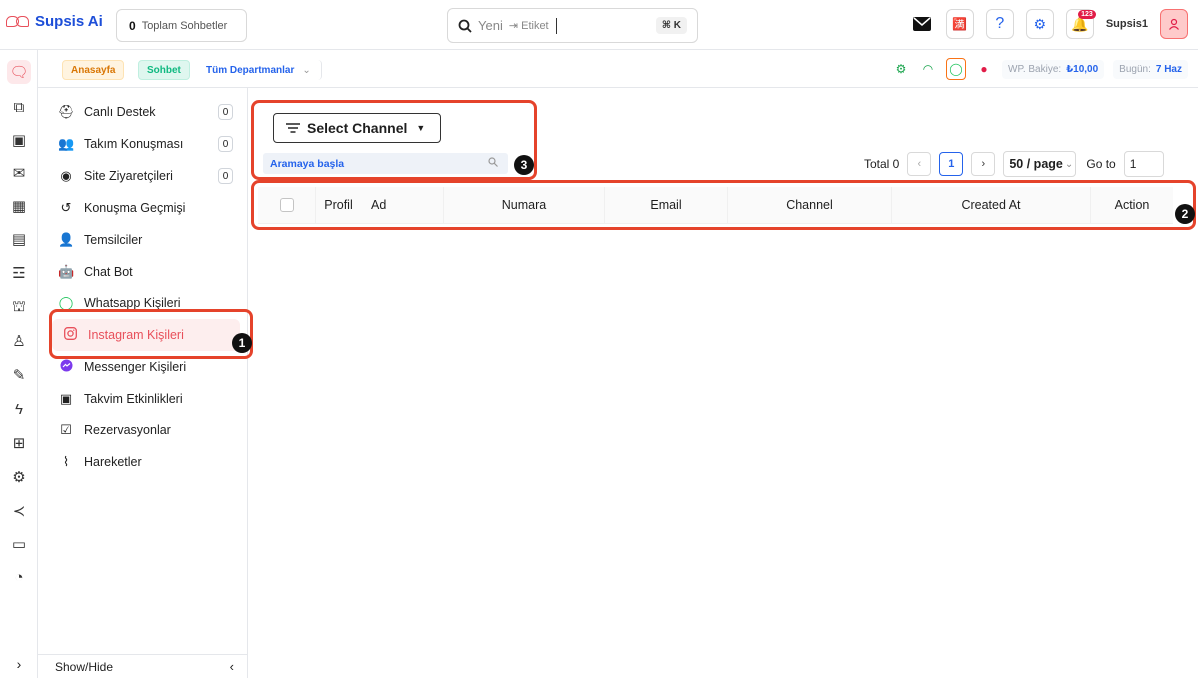 This screenshot has height=678, width=1198. Describe the element at coordinates (145, 272) in the screenshot. I see `sidebar-item-chat-bot: 🤖 Chat Bot` at that location.